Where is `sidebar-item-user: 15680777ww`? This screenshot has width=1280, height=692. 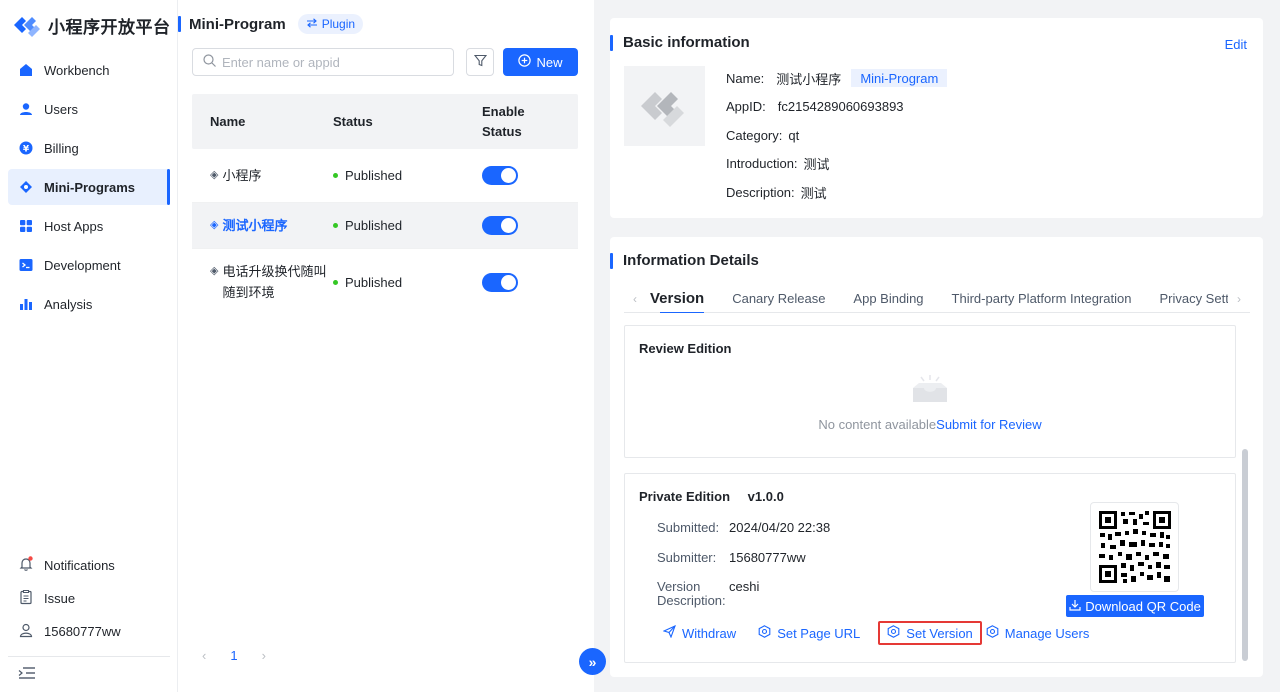 sidebar-item-user: 15680777ww is located at coordinates (89, 631).